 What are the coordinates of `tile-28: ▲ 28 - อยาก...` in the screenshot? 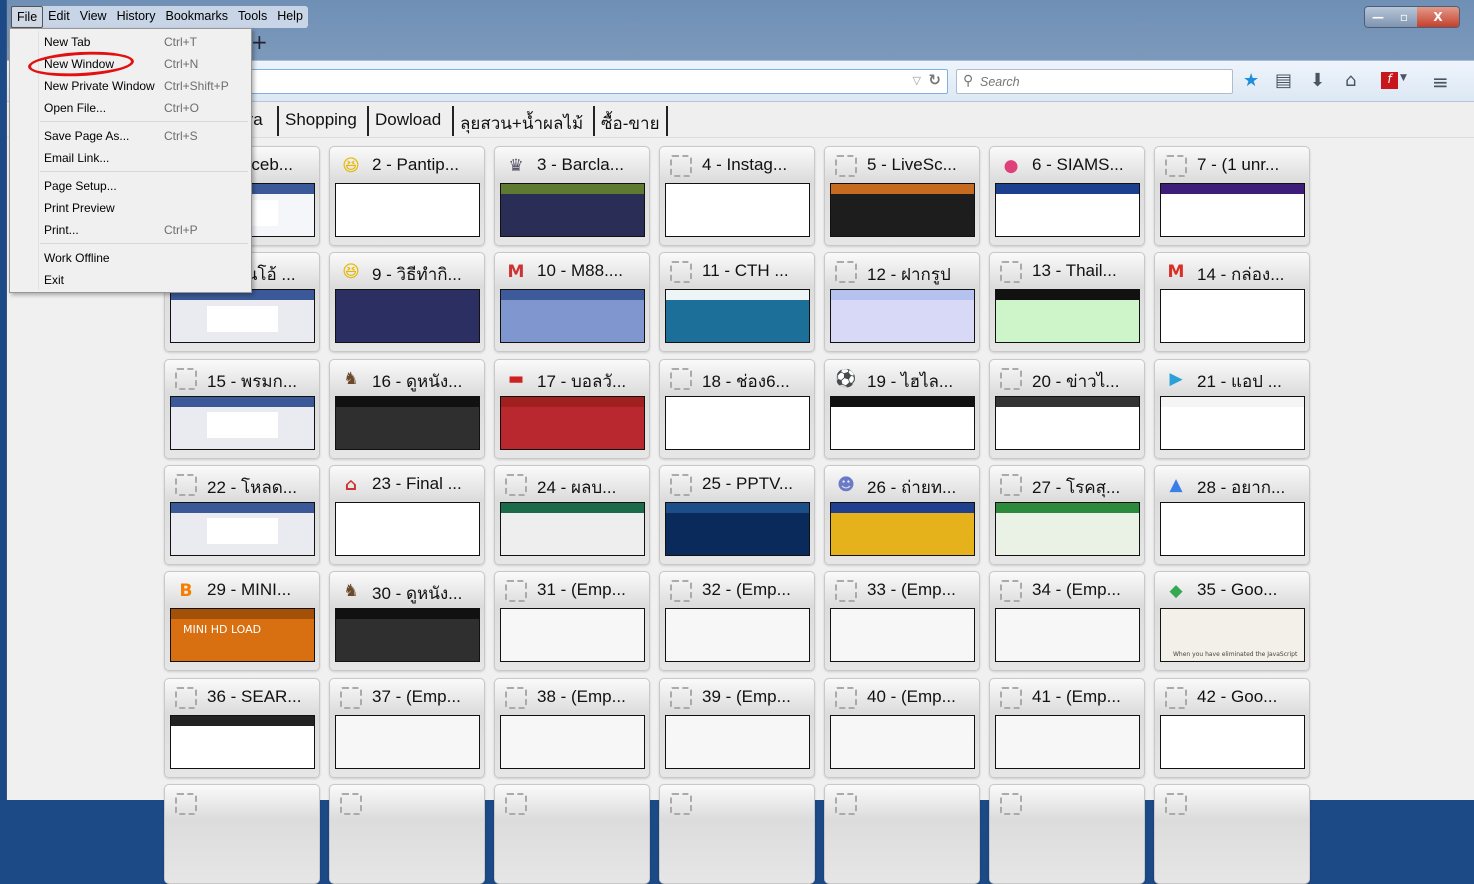 It's located at (1232, 514).